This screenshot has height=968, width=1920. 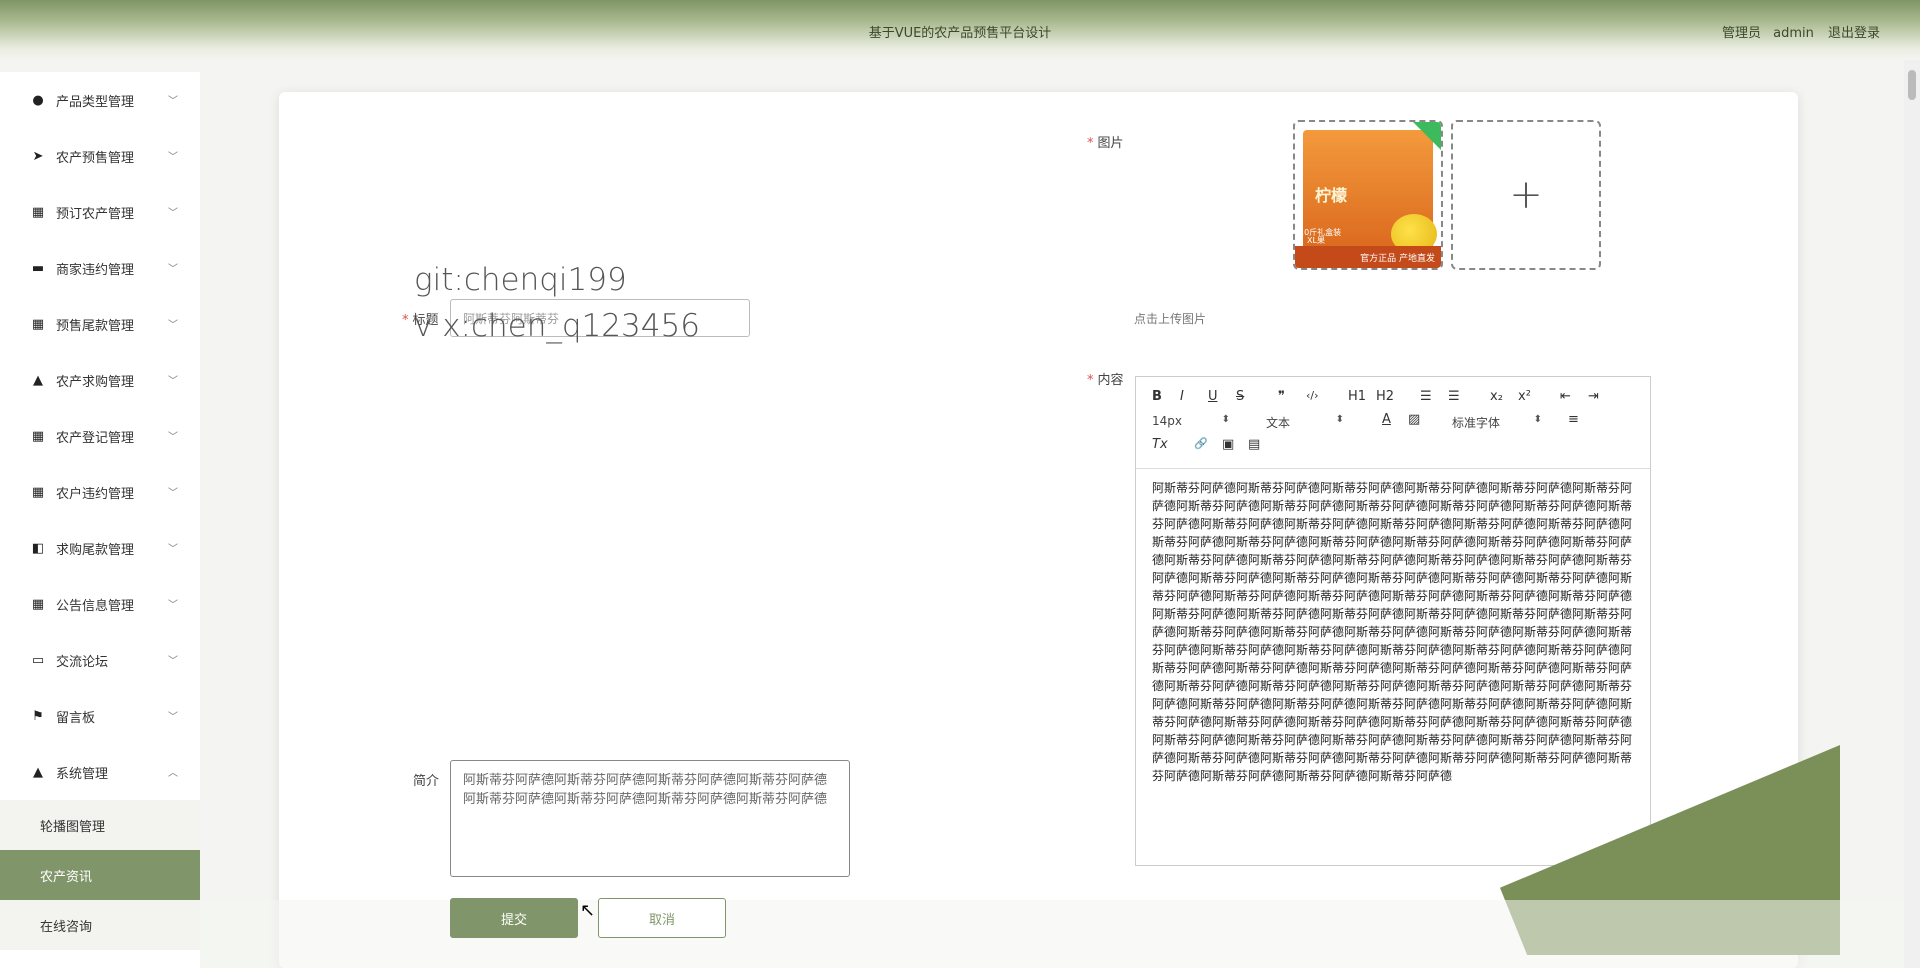 What do you see at coordinates (1565, 396) in the screenshot?
I see `outdent-button: ⇤` at bounding box center [1565, 396].